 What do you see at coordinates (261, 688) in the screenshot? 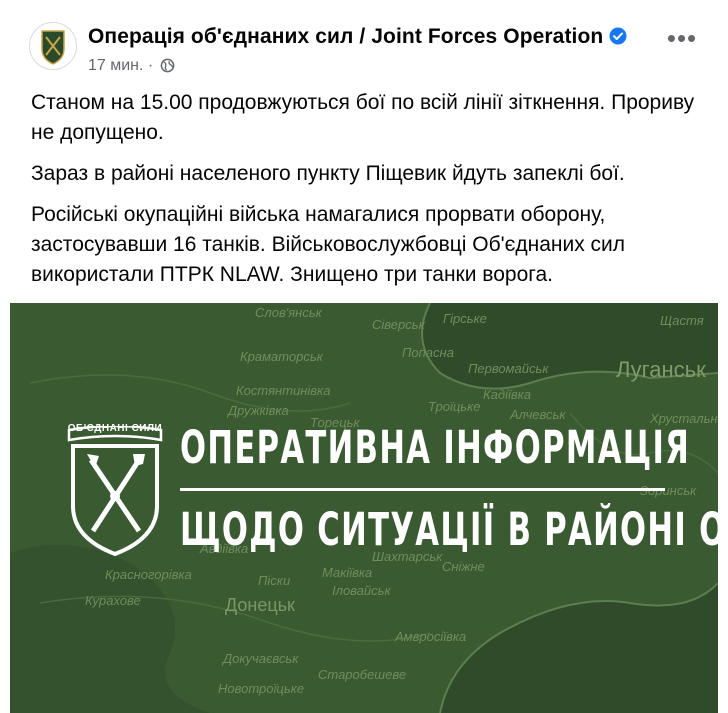
I see `map-label: Новотроїцьке` at bounding box center [261, 688].